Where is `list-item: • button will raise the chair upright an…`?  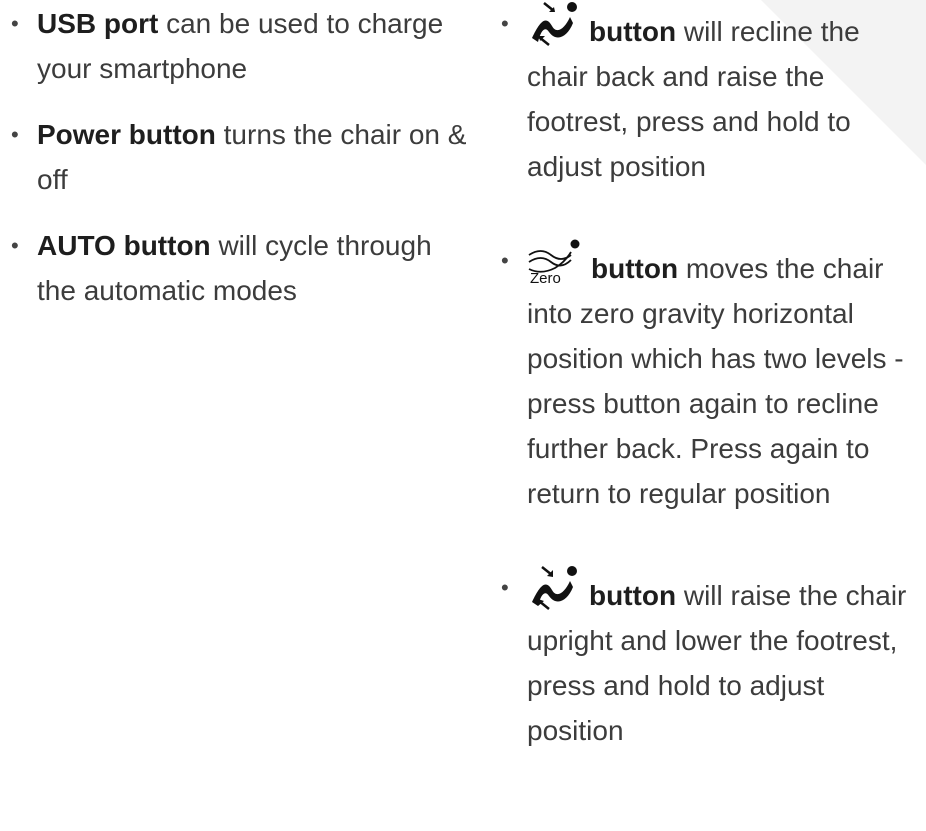
list-item: • button will raise the chair upright an… is located at coordinates (713, 659).